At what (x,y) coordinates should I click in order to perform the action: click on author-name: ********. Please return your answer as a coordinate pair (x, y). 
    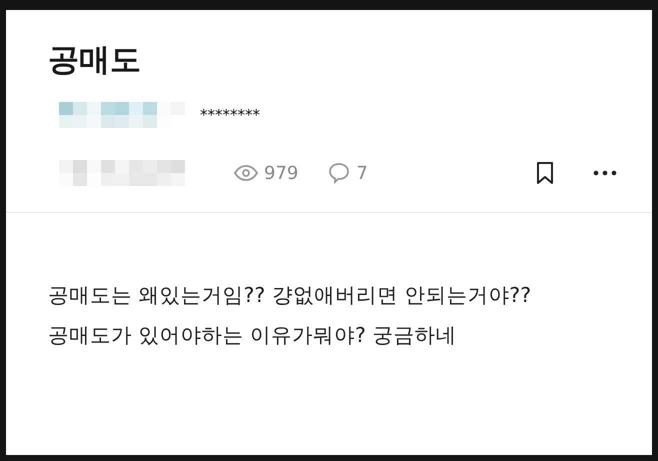
    Looking at the image, I should click on (230, 115).